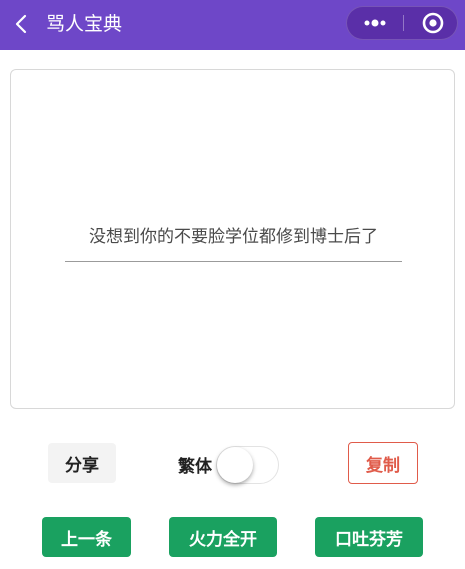 The image size is (465, 569). What do you see at coordinates (232, 25) in the screenshot?
I see `top-navigation-bar: 骂人宝典` at bounding box center [232, 25].